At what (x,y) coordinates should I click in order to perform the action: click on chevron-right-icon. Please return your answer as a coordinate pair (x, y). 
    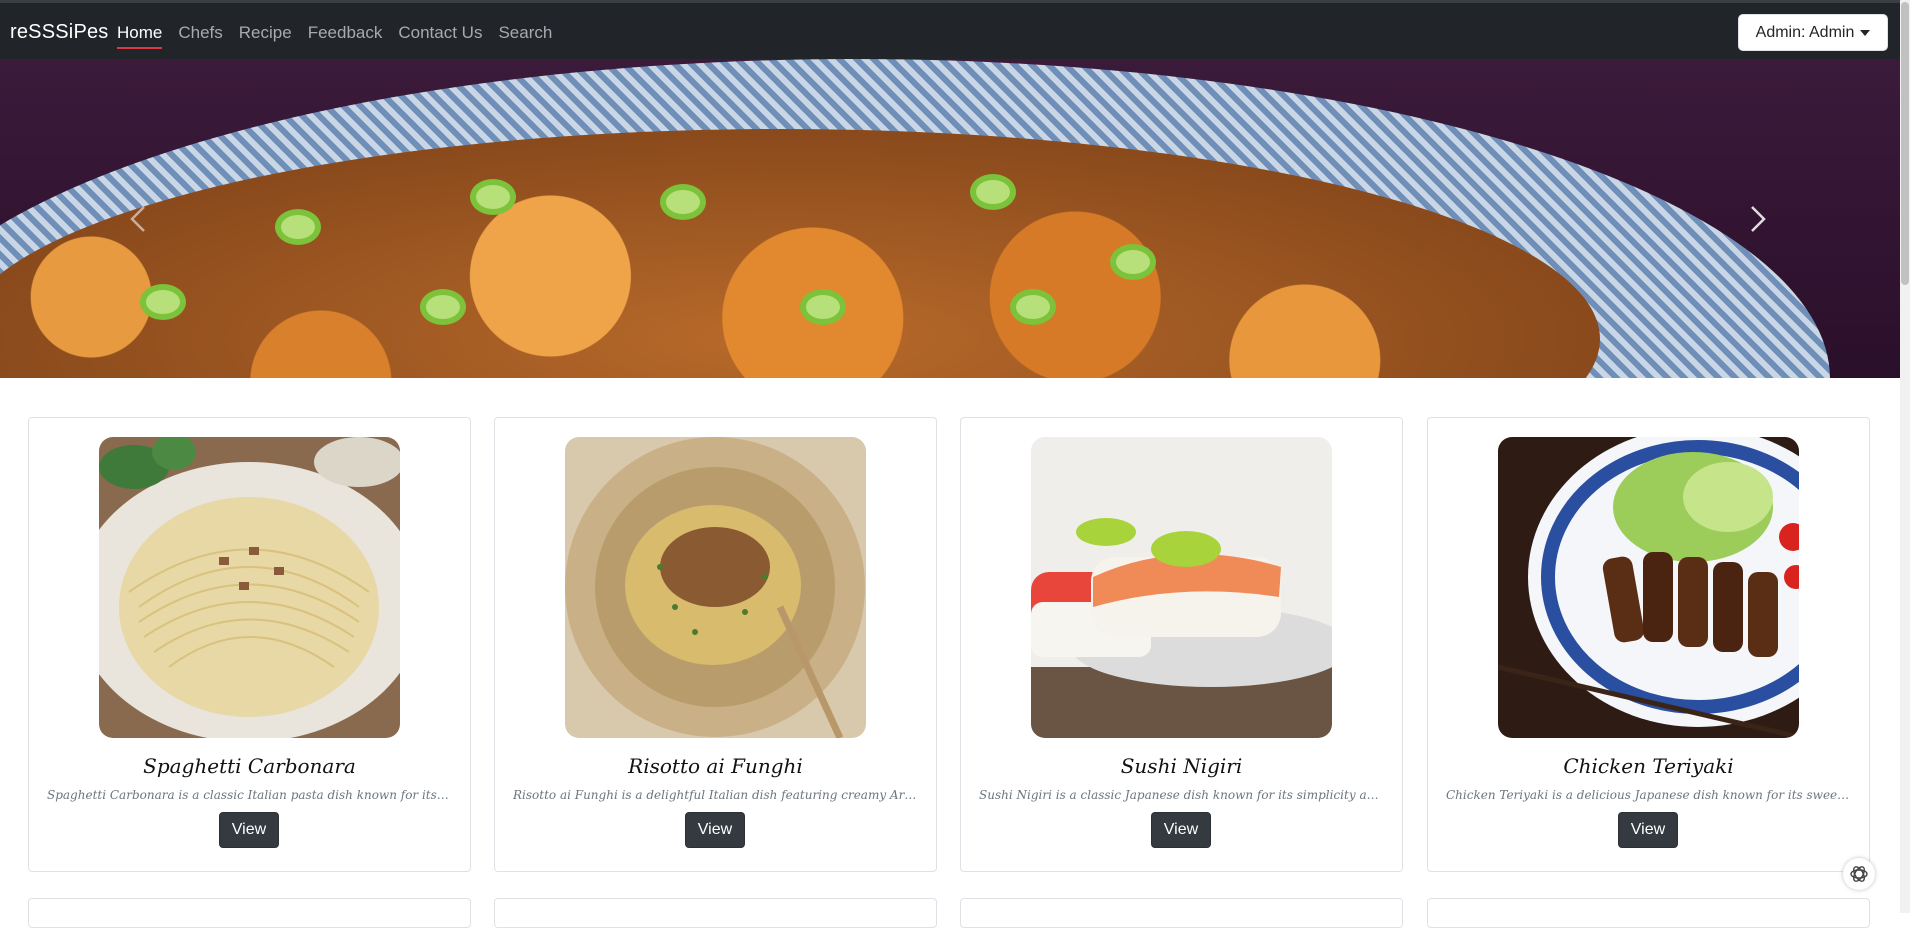
    Looking at the image, I should click on (1758, 219).